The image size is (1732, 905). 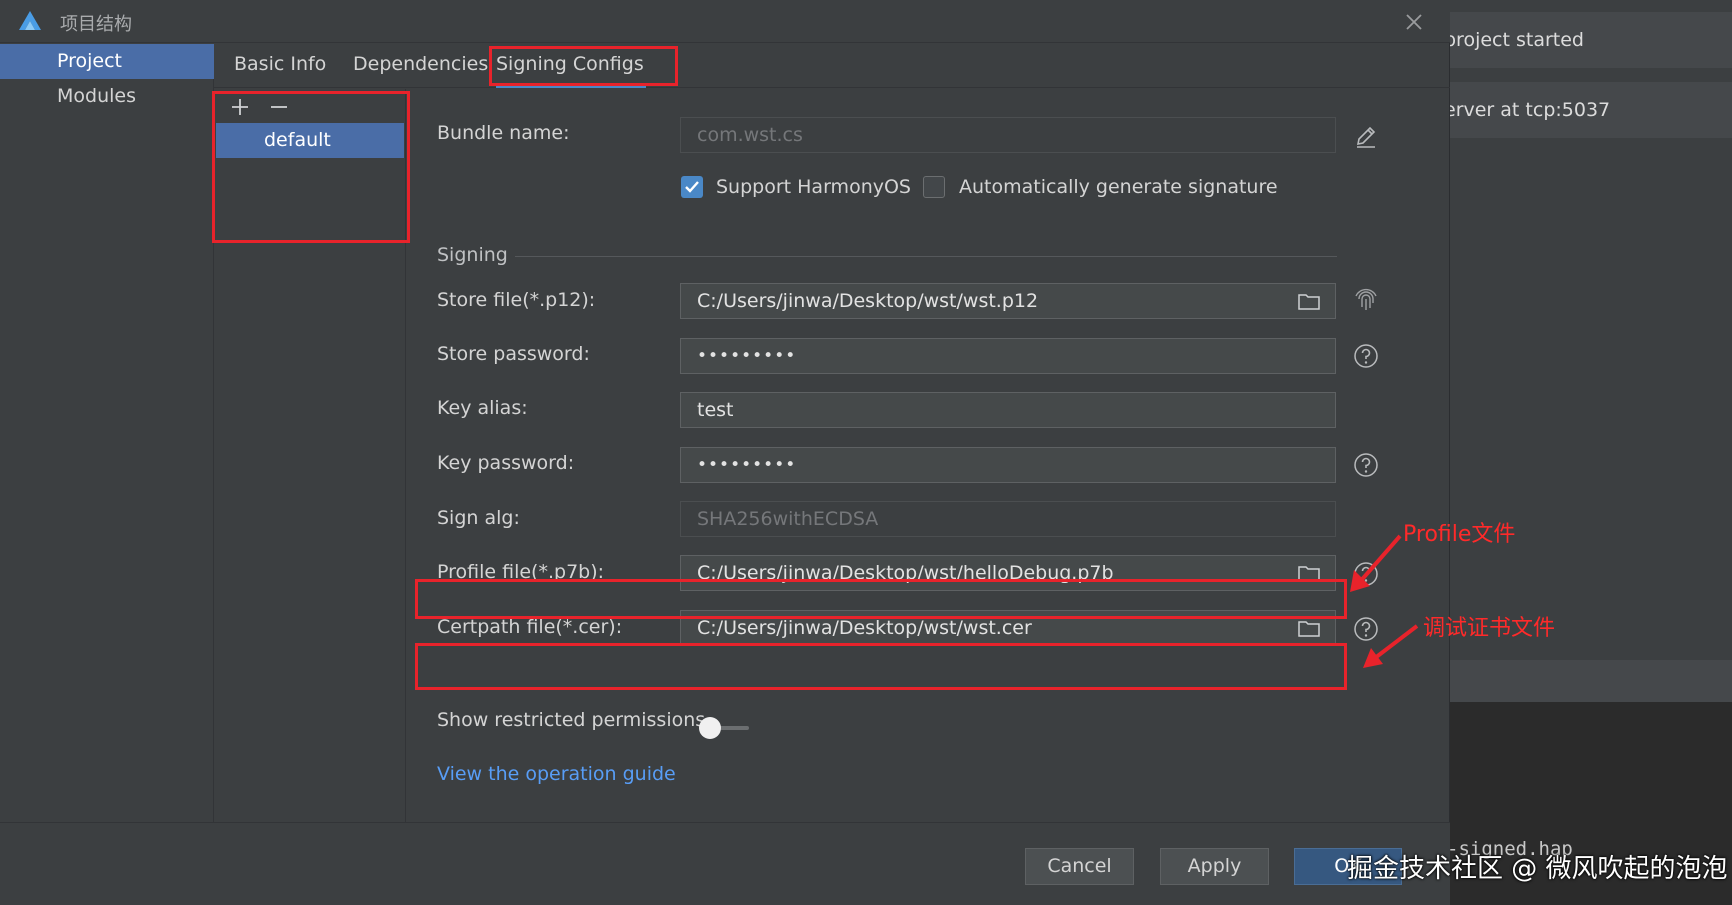 I want to click on key-password-label: Key password:, so click(x=506, y=463).